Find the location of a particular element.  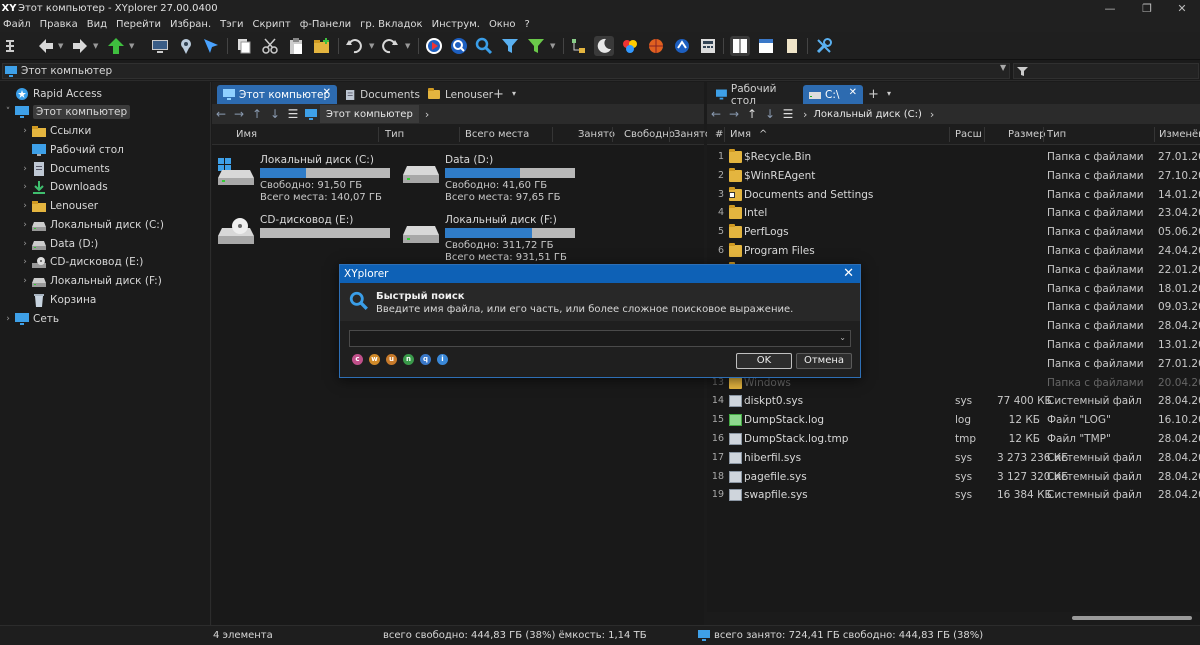

nav-back-icon: ← is located at coordinates (716, 114).